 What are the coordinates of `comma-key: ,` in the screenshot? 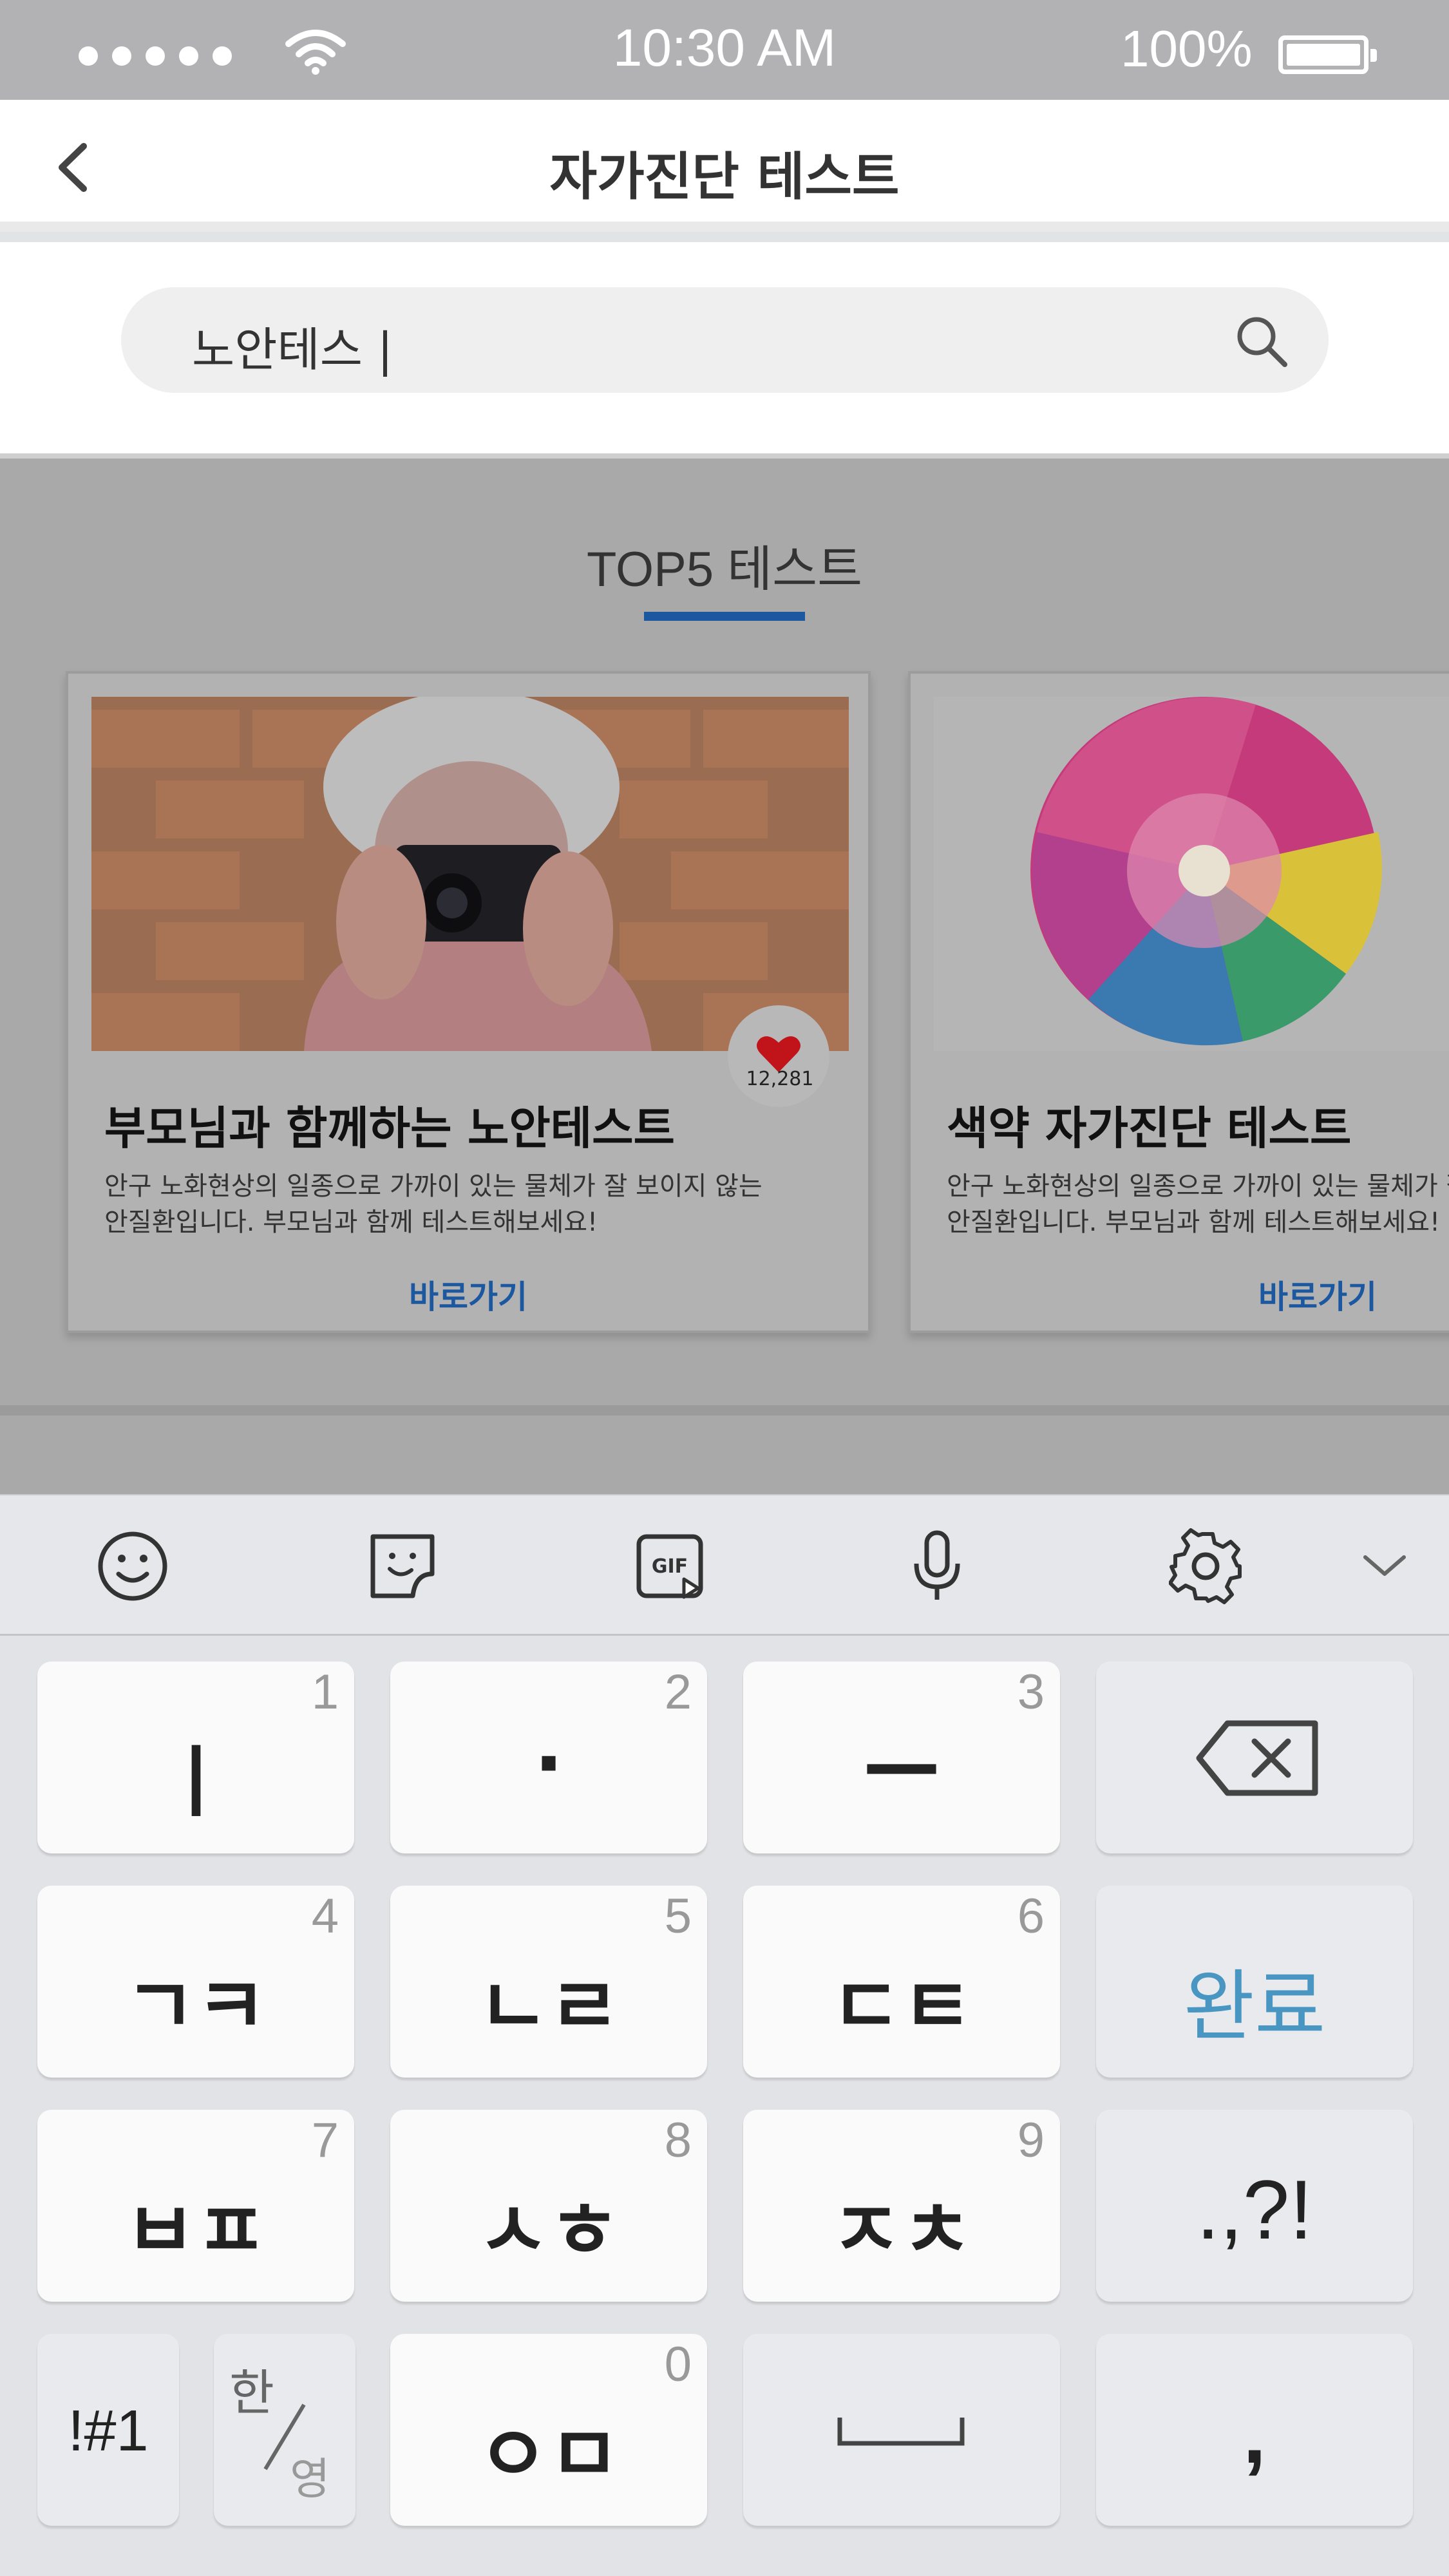 It's located at (1254, 2430).